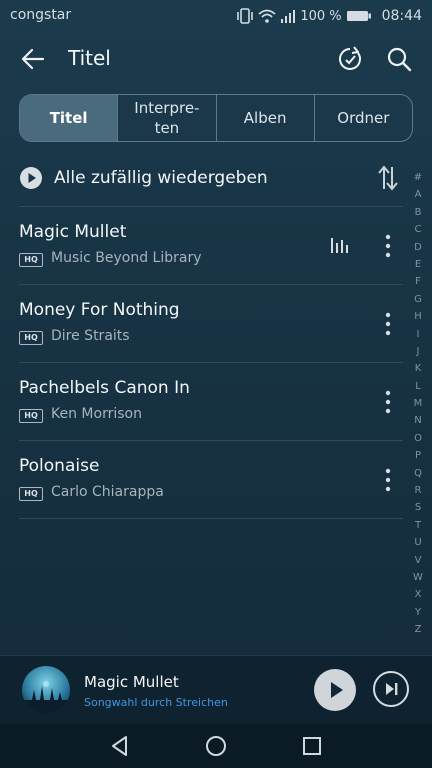 The image size is (432, 768). I want to click on song-artist: Music Beyond Library, so click(126, 258).